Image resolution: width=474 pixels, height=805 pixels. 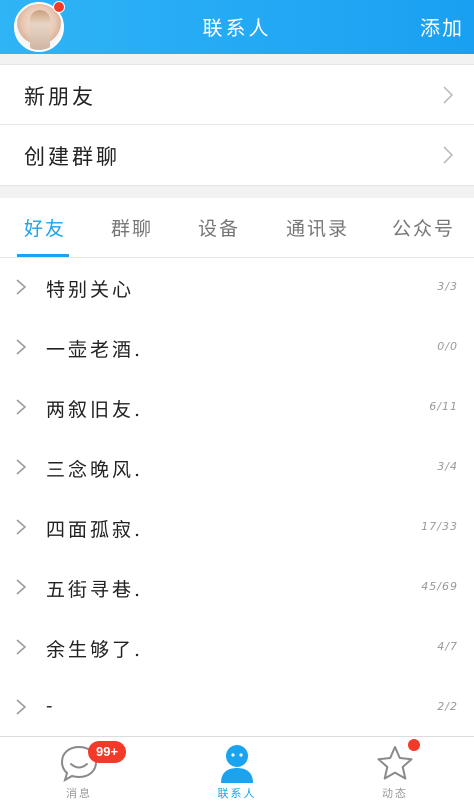 I want to click on app-header: 联系人 添加, so click(x=237, y=27).